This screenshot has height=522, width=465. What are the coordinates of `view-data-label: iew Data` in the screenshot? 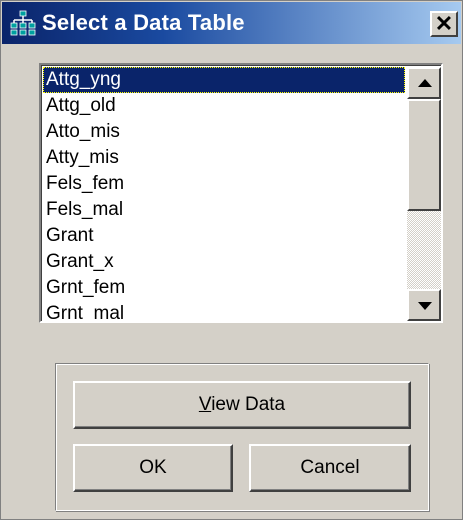 It's located at (248, 404).